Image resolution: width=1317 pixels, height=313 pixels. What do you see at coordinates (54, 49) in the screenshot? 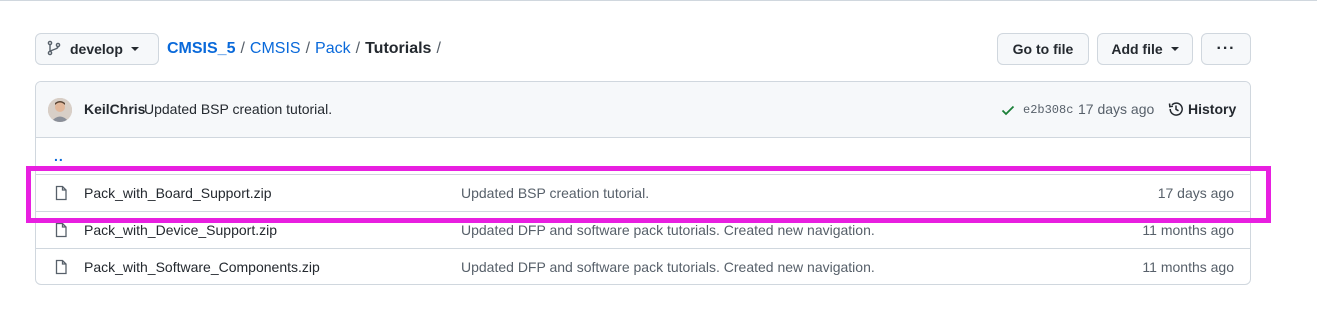
I see `git-branch-icon` at bounding box center [54, 49].